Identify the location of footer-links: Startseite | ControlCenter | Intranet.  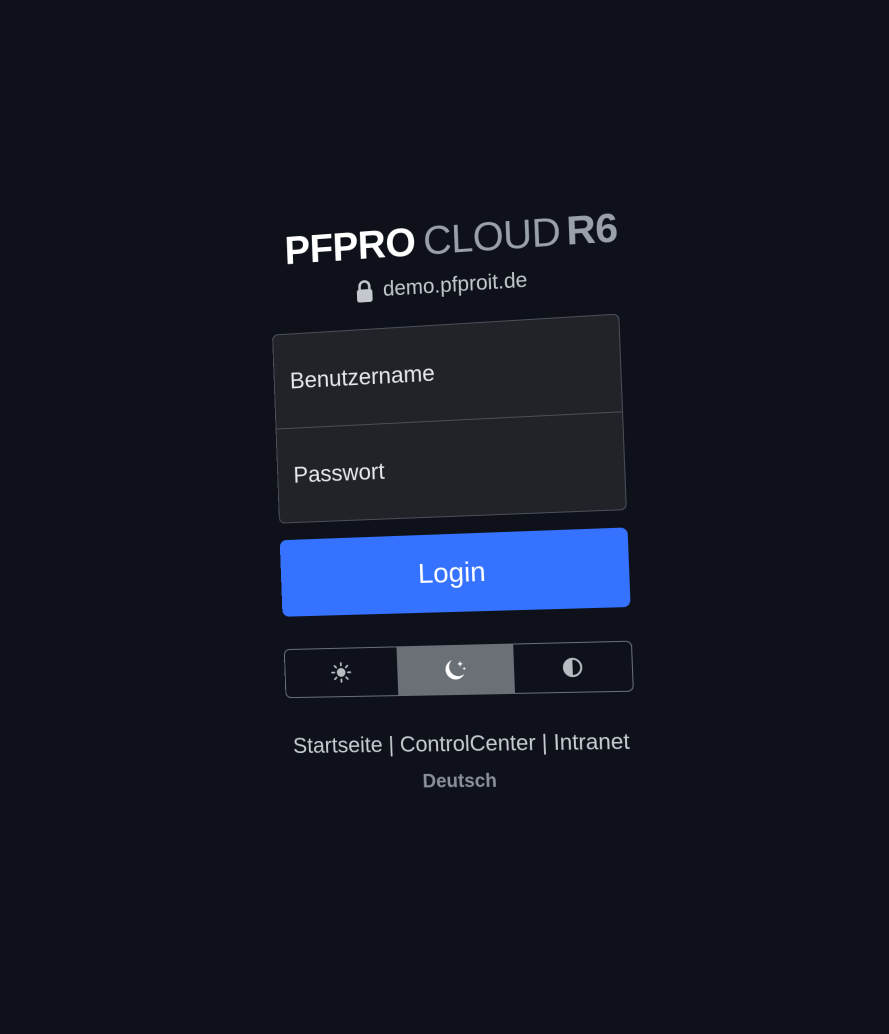
(461, 743).